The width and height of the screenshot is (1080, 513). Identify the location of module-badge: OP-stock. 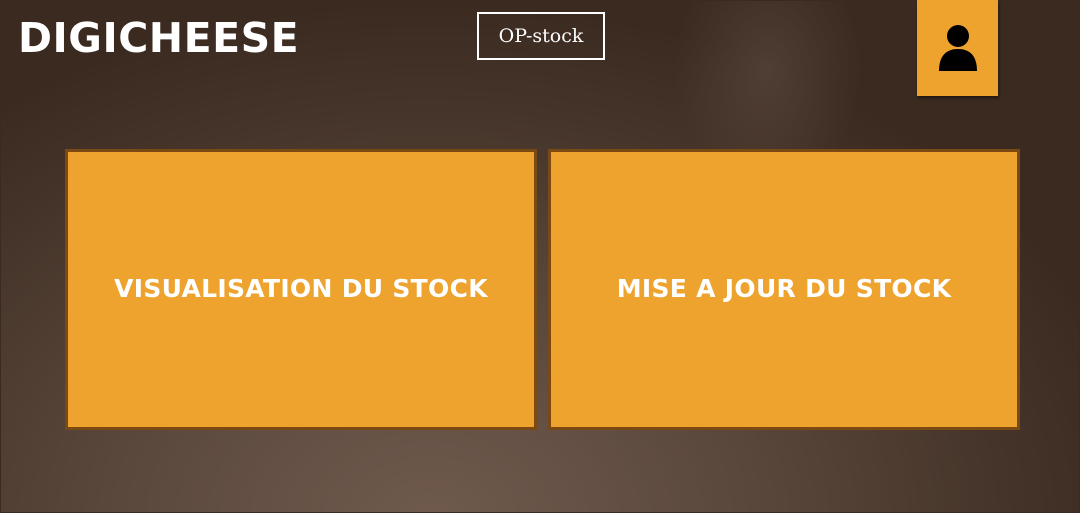
(541, 36).